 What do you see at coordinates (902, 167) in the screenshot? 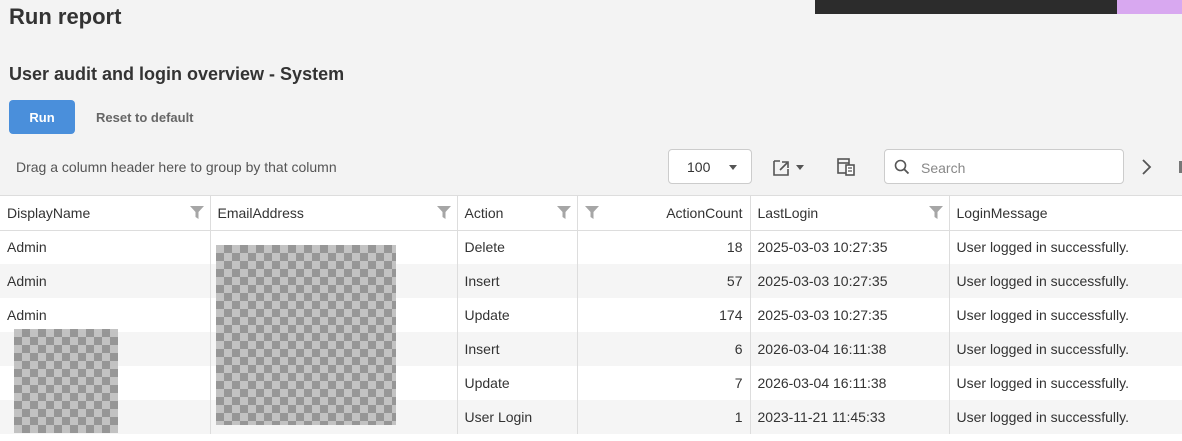
I see `search-icon` at bounding box center [902, 167].